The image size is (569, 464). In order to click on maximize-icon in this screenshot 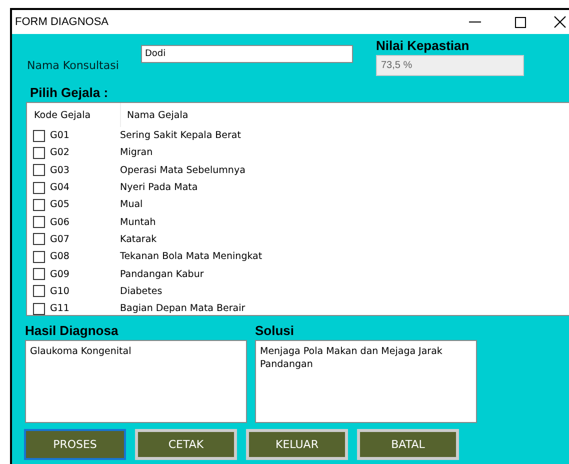, I will do `click(520, 22)`.